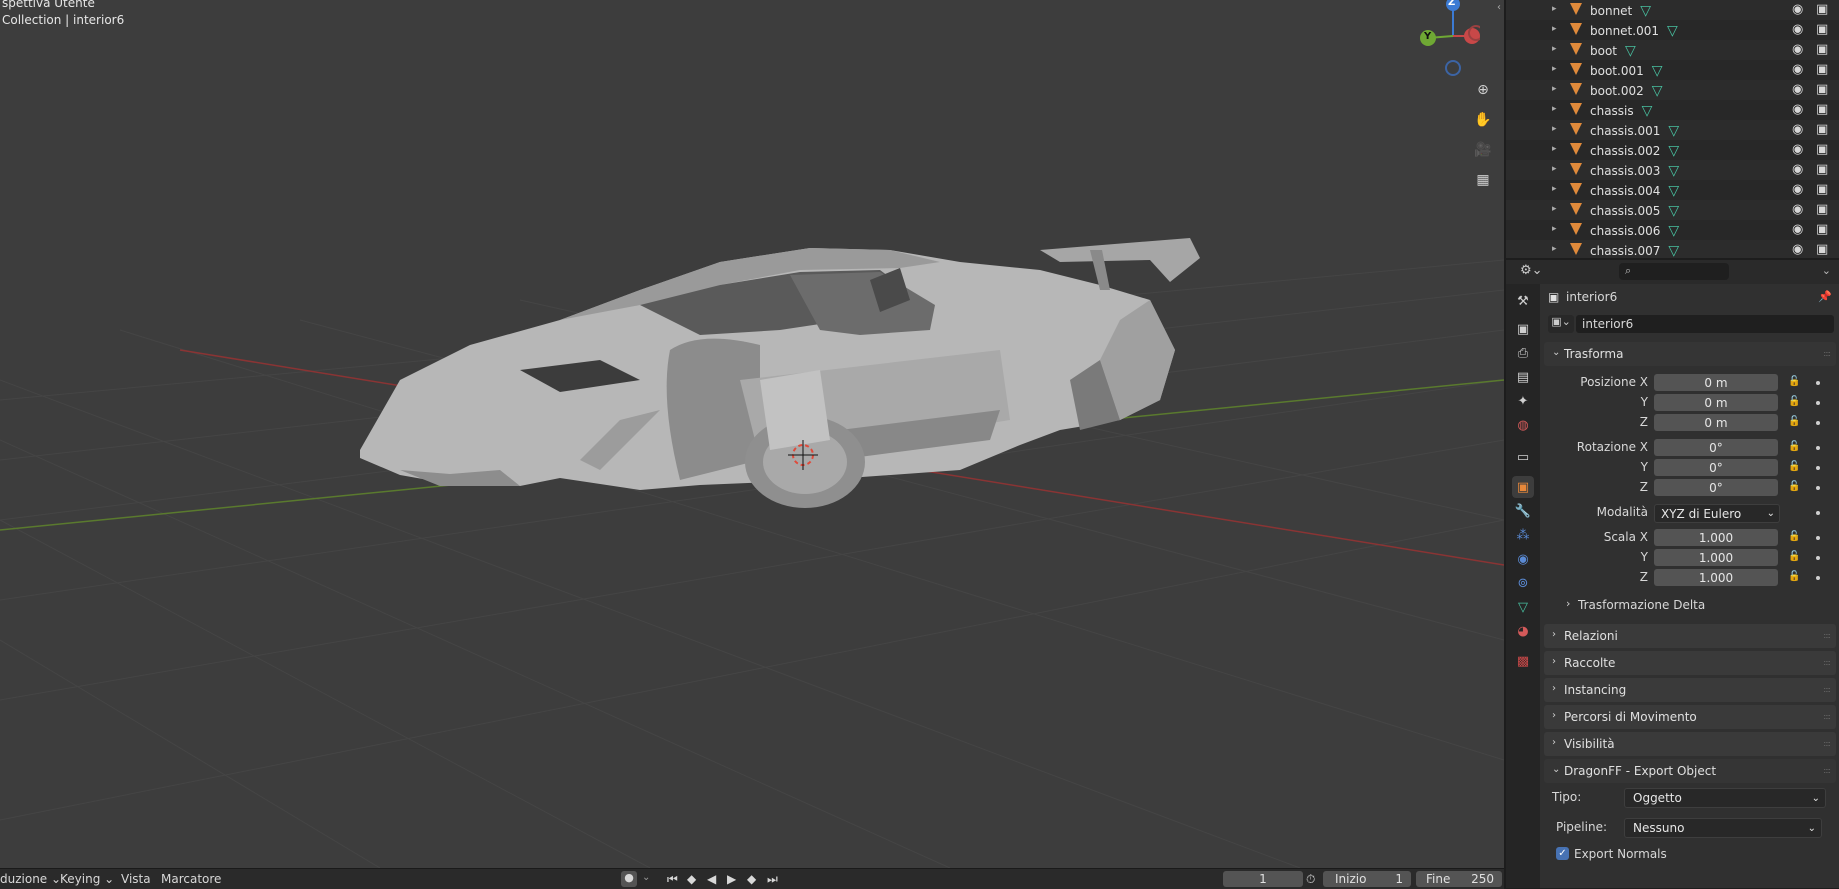  What do you see at coordinates (629, 879) in the screenshot?
I see `record-icon: ●` at bounding box center [629, 879].